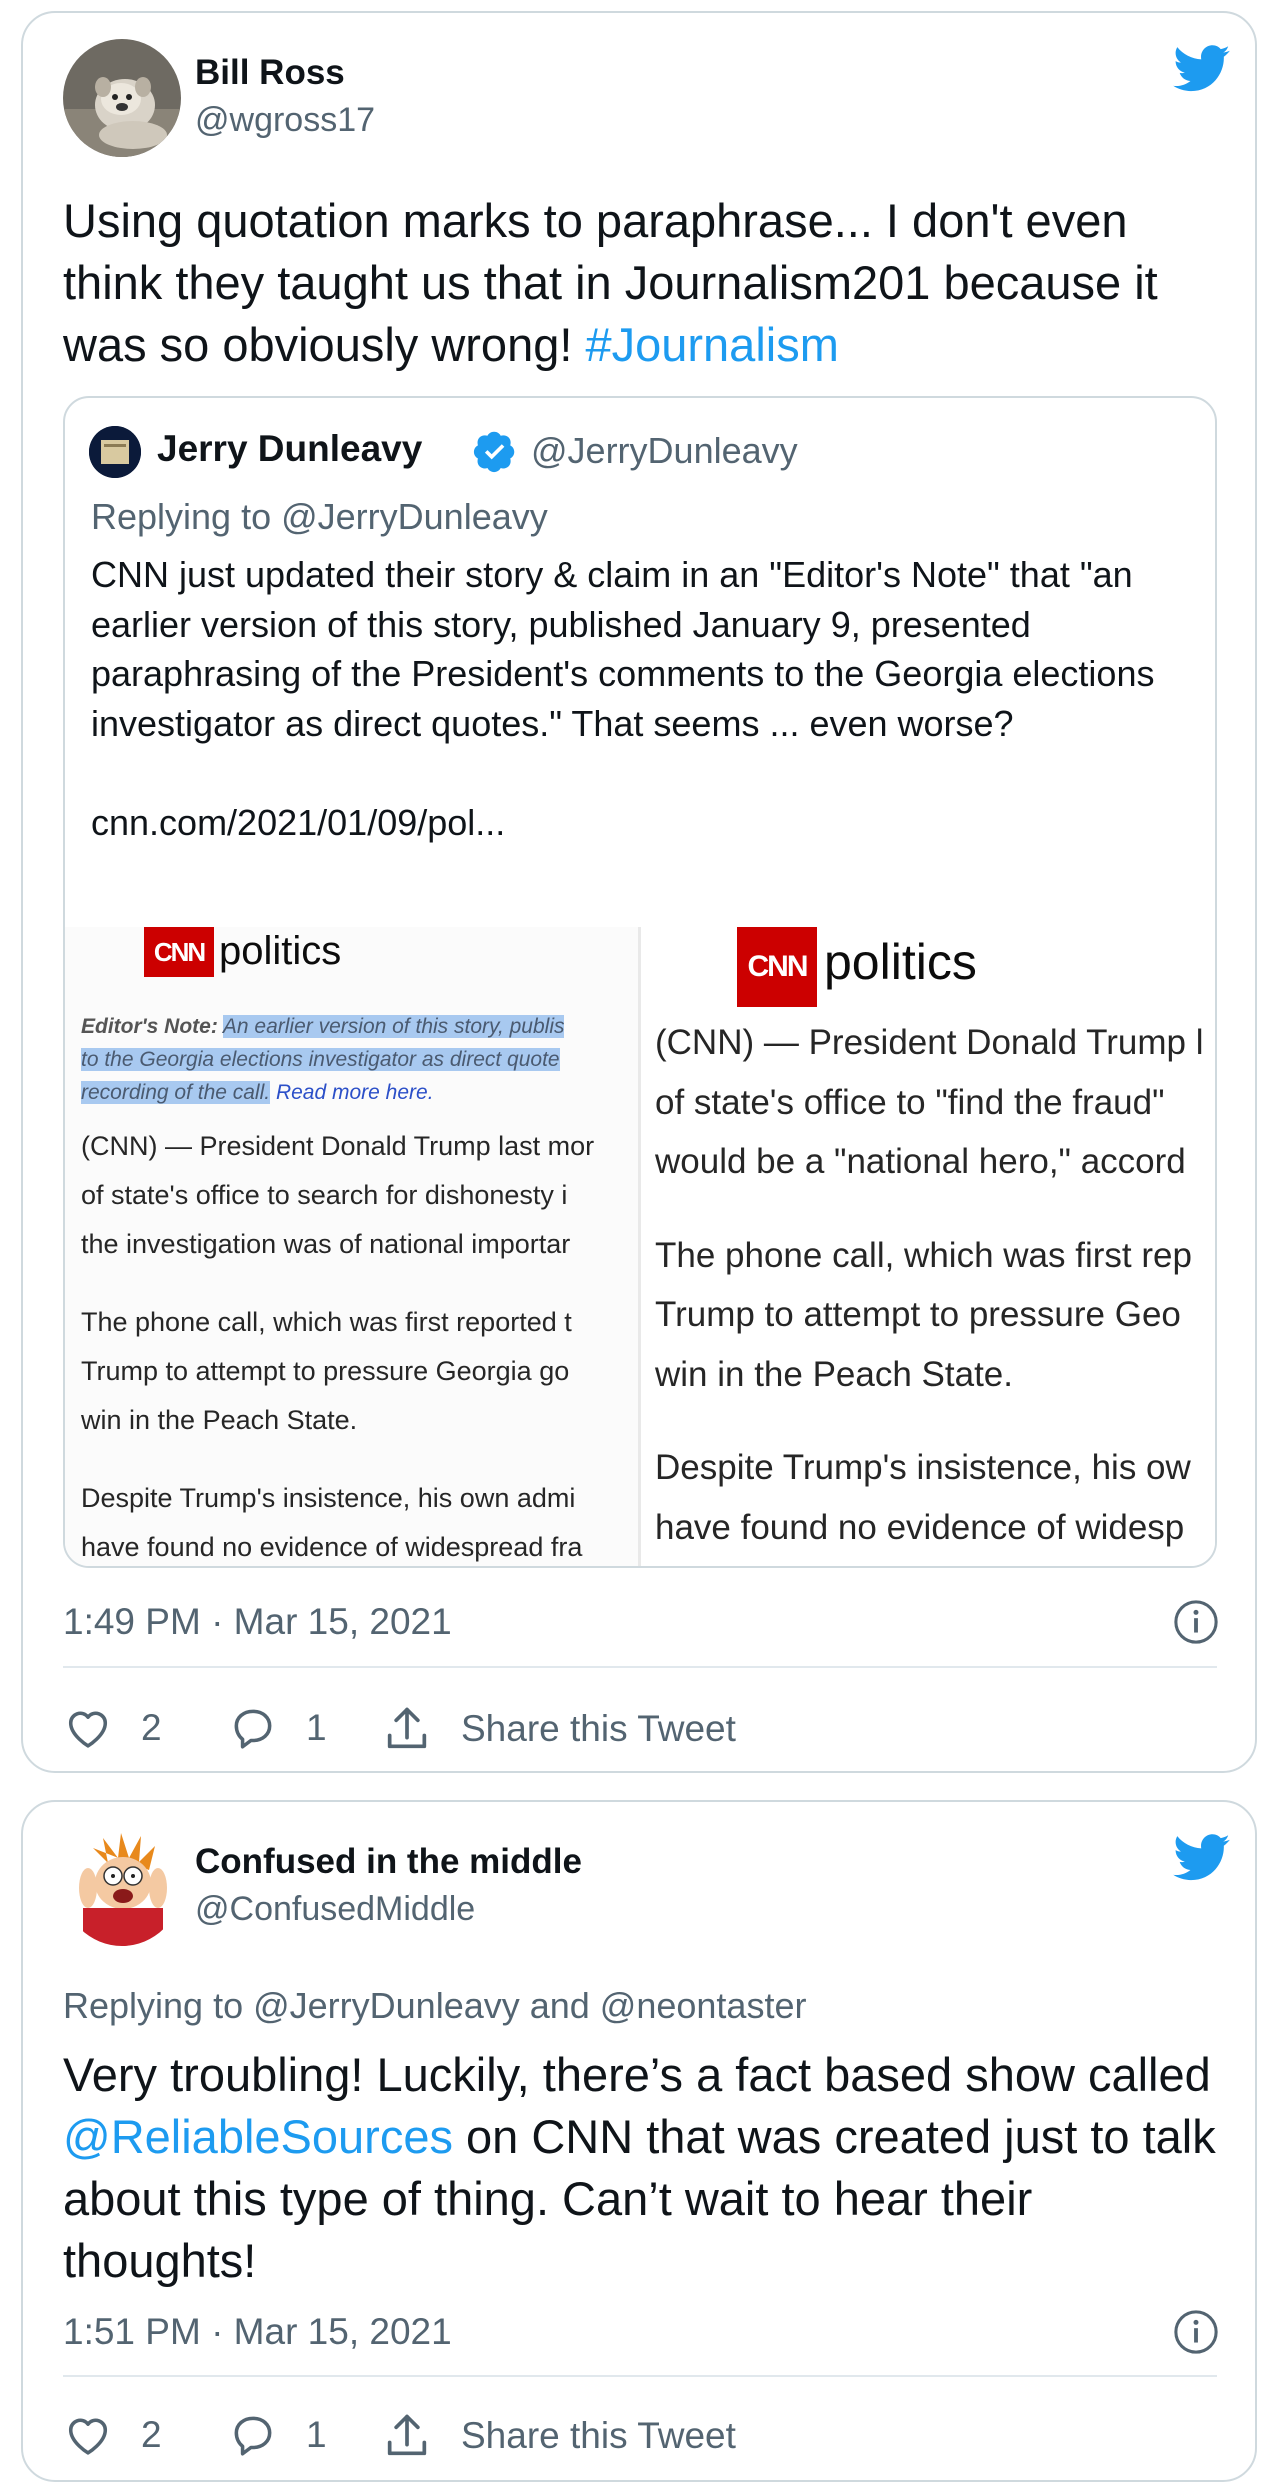  I want to click on article-line: Trump to attempt to pressure Geo, so click(918, 1314).